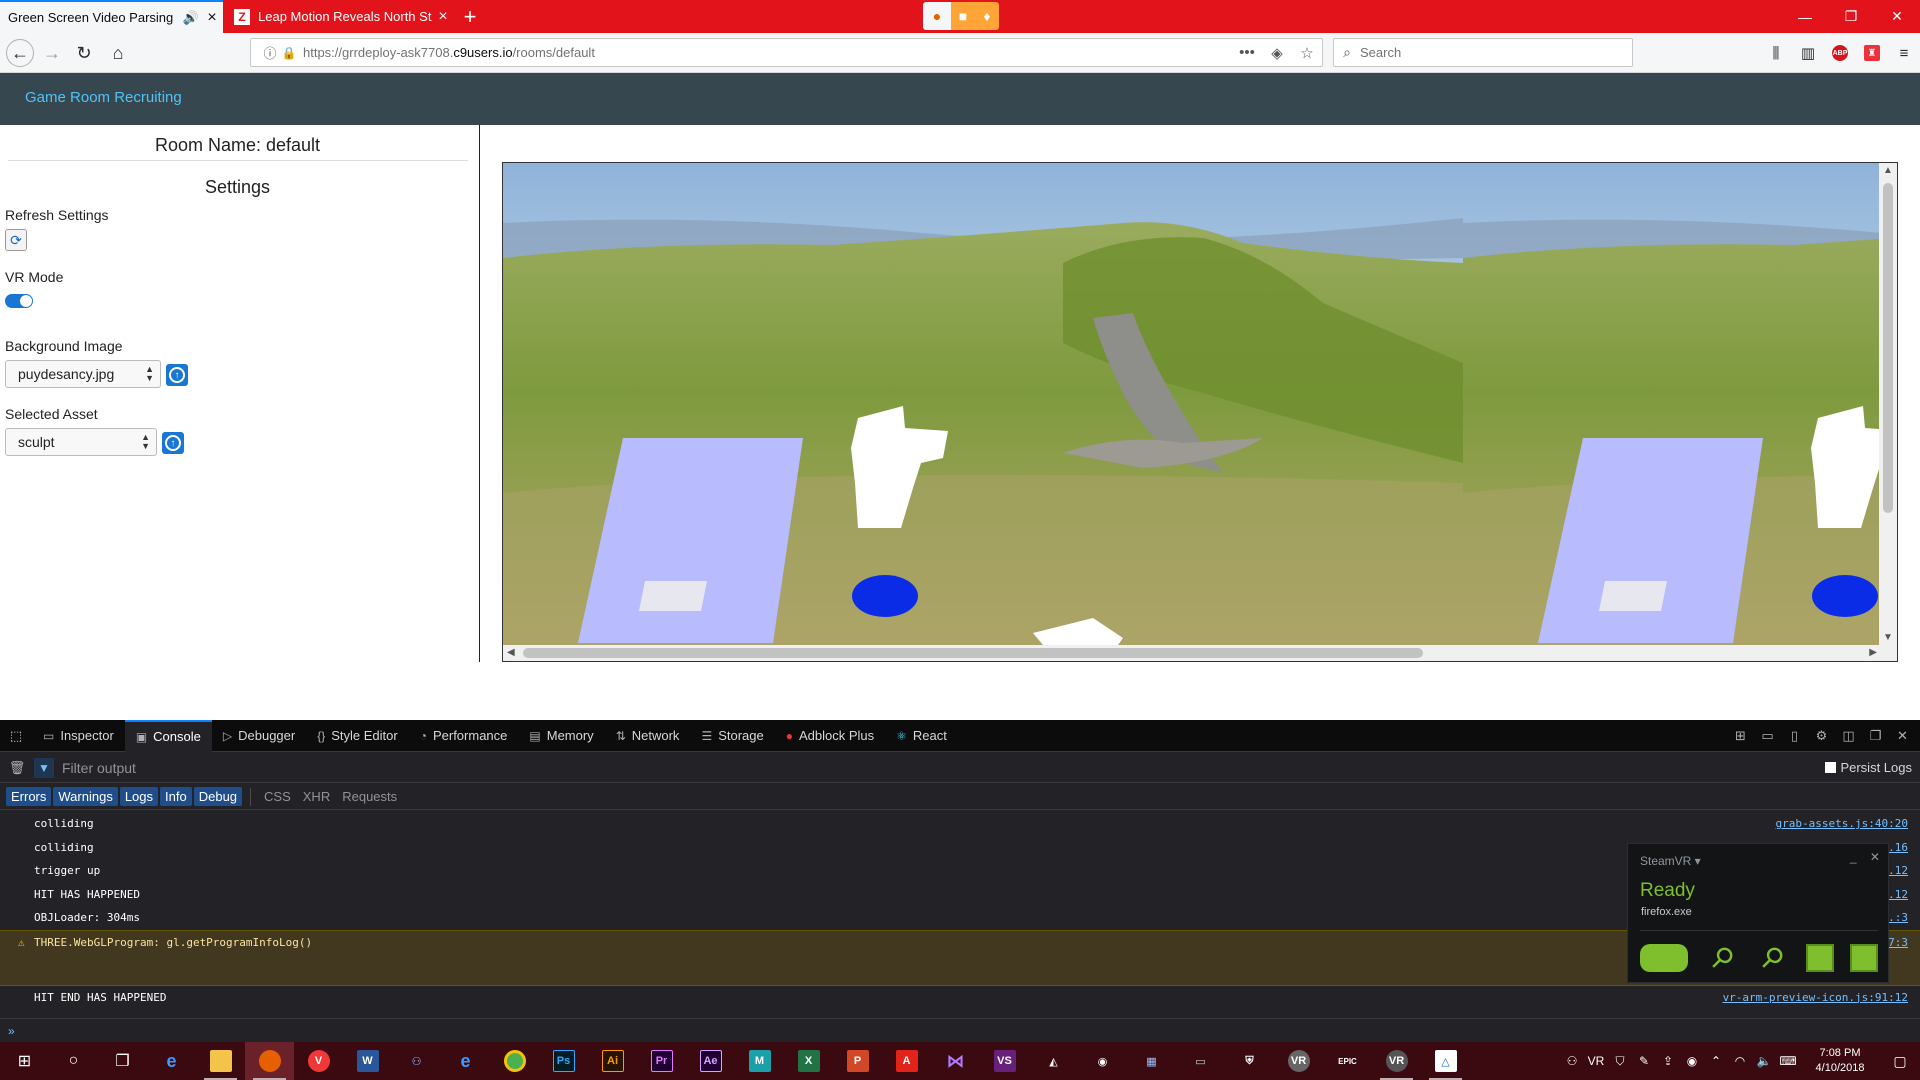  I want to click on epic-games-icon: EPIC, so click(1347, 1061).